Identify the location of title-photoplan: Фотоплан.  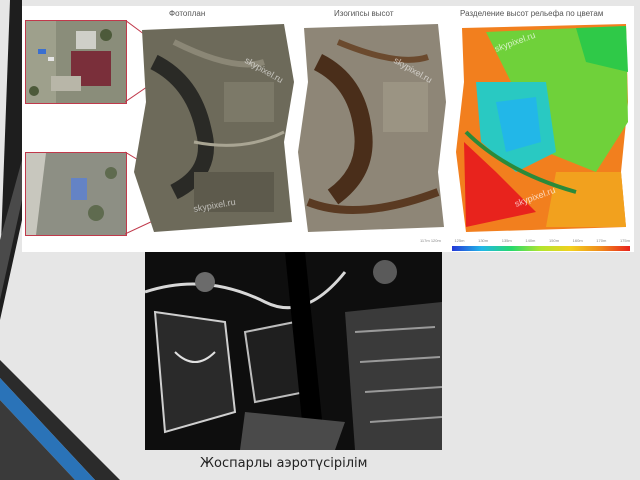
(187, 13).